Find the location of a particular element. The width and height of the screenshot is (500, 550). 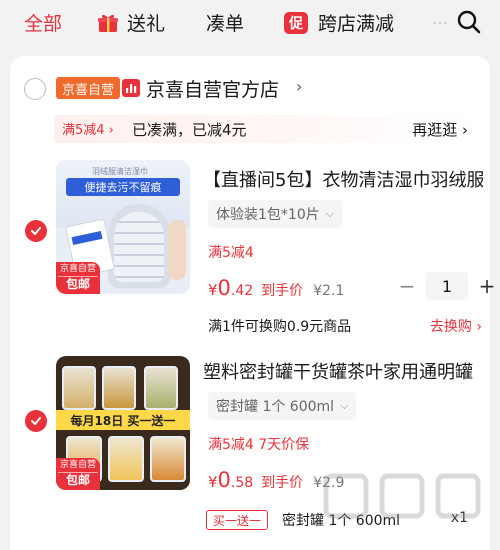

store-name: 京喜自营官方店 is located at coordinates (212, 88).